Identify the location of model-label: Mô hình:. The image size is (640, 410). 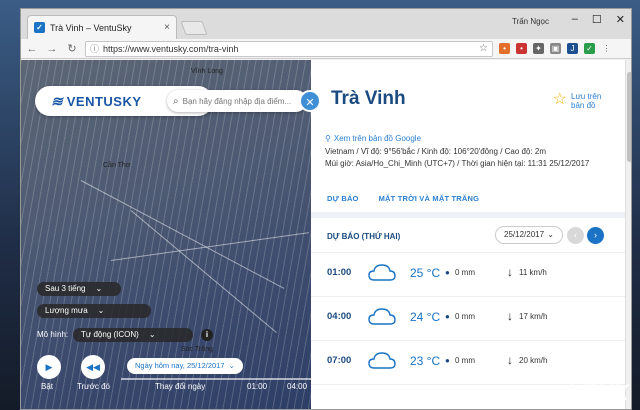
(53, 334).